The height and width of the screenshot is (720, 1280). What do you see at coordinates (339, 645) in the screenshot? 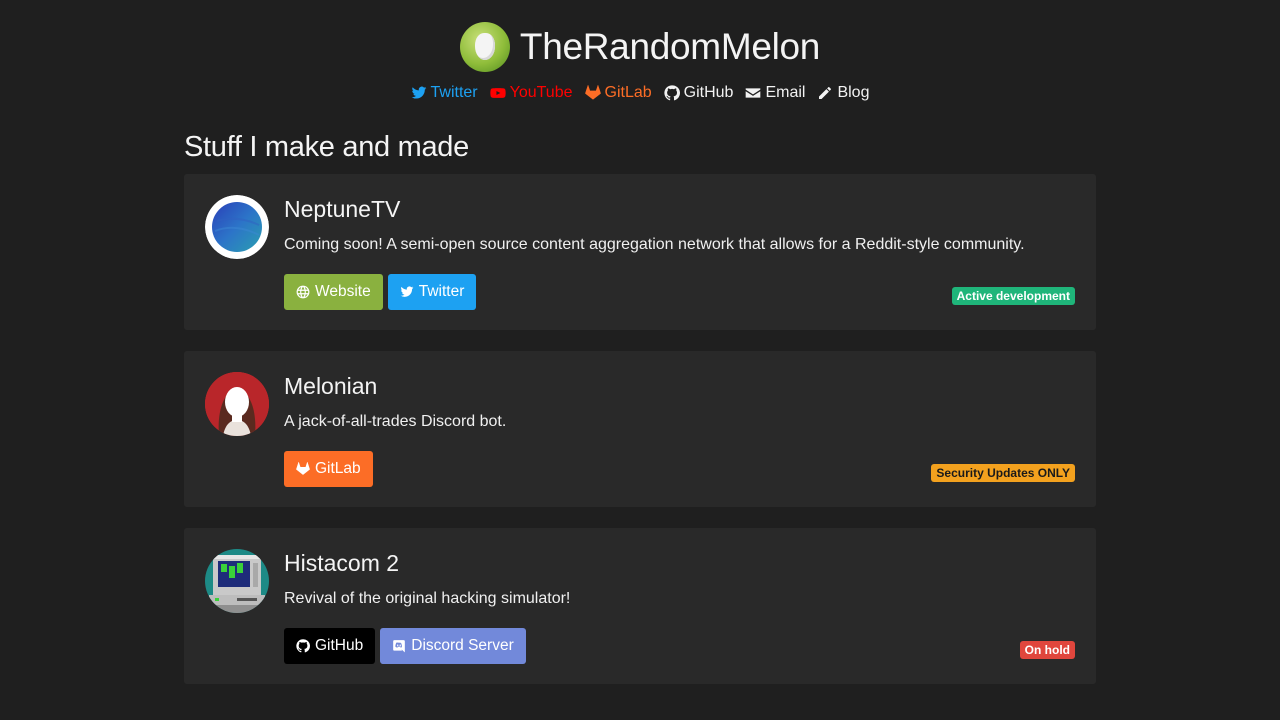
I see `github-button-label: GitHub` at bounding box center [339, 645].